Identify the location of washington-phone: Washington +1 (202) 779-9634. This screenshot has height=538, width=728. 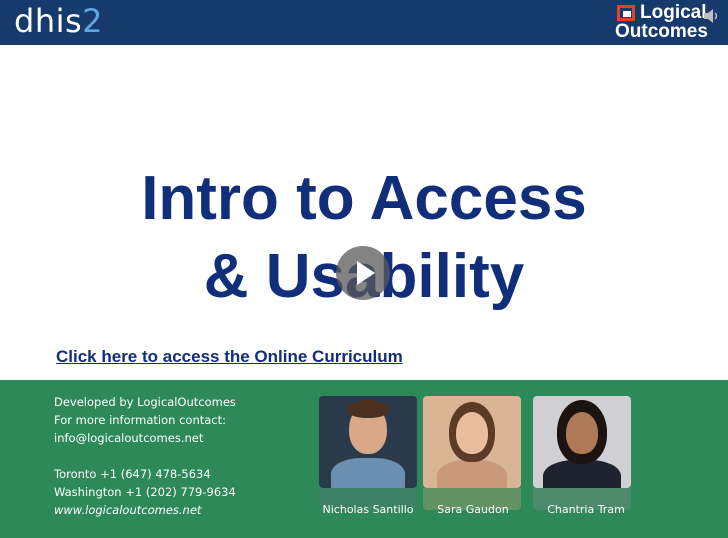
(145, 492).